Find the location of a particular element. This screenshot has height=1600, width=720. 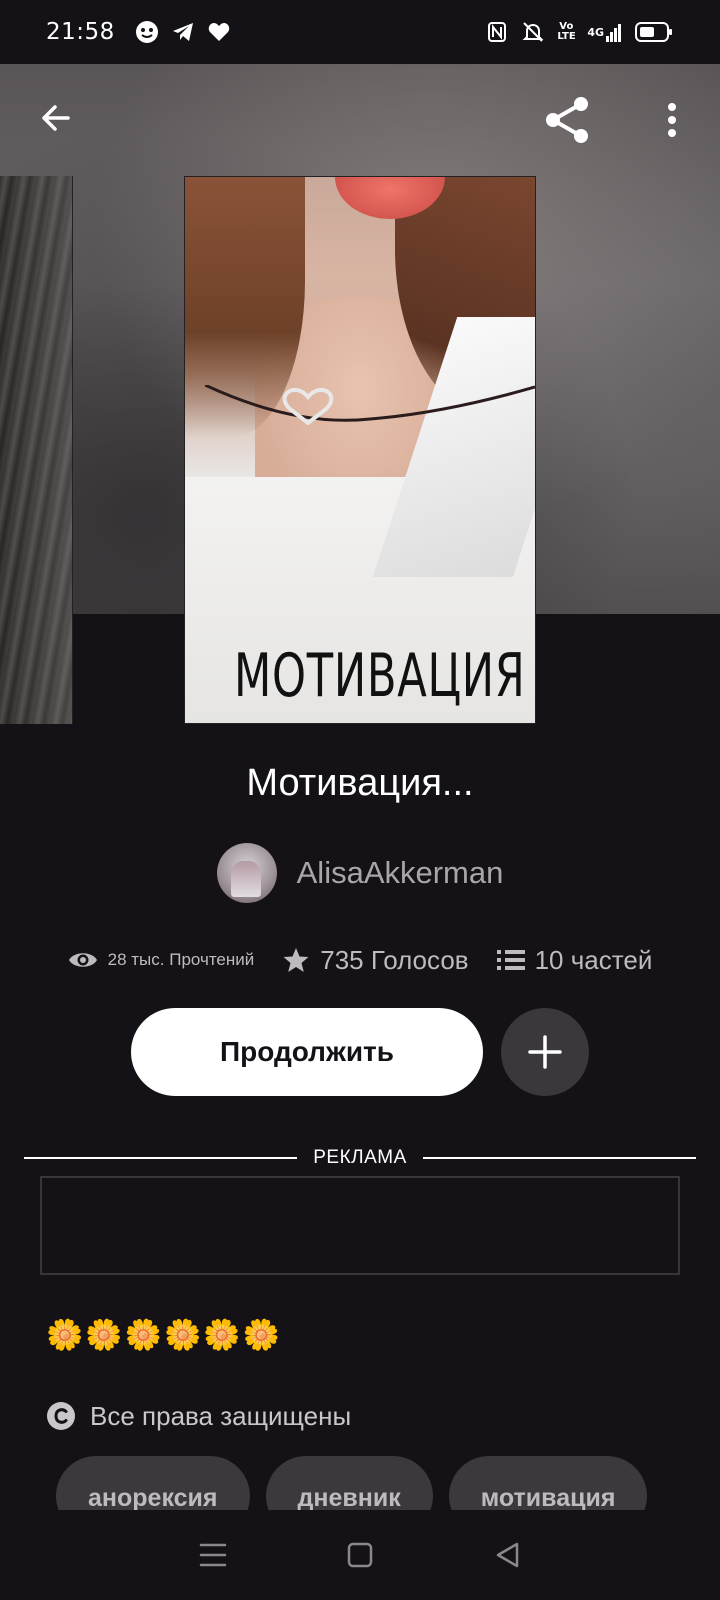

parts-stat: 10 частей is located at coordinates (574, 960).